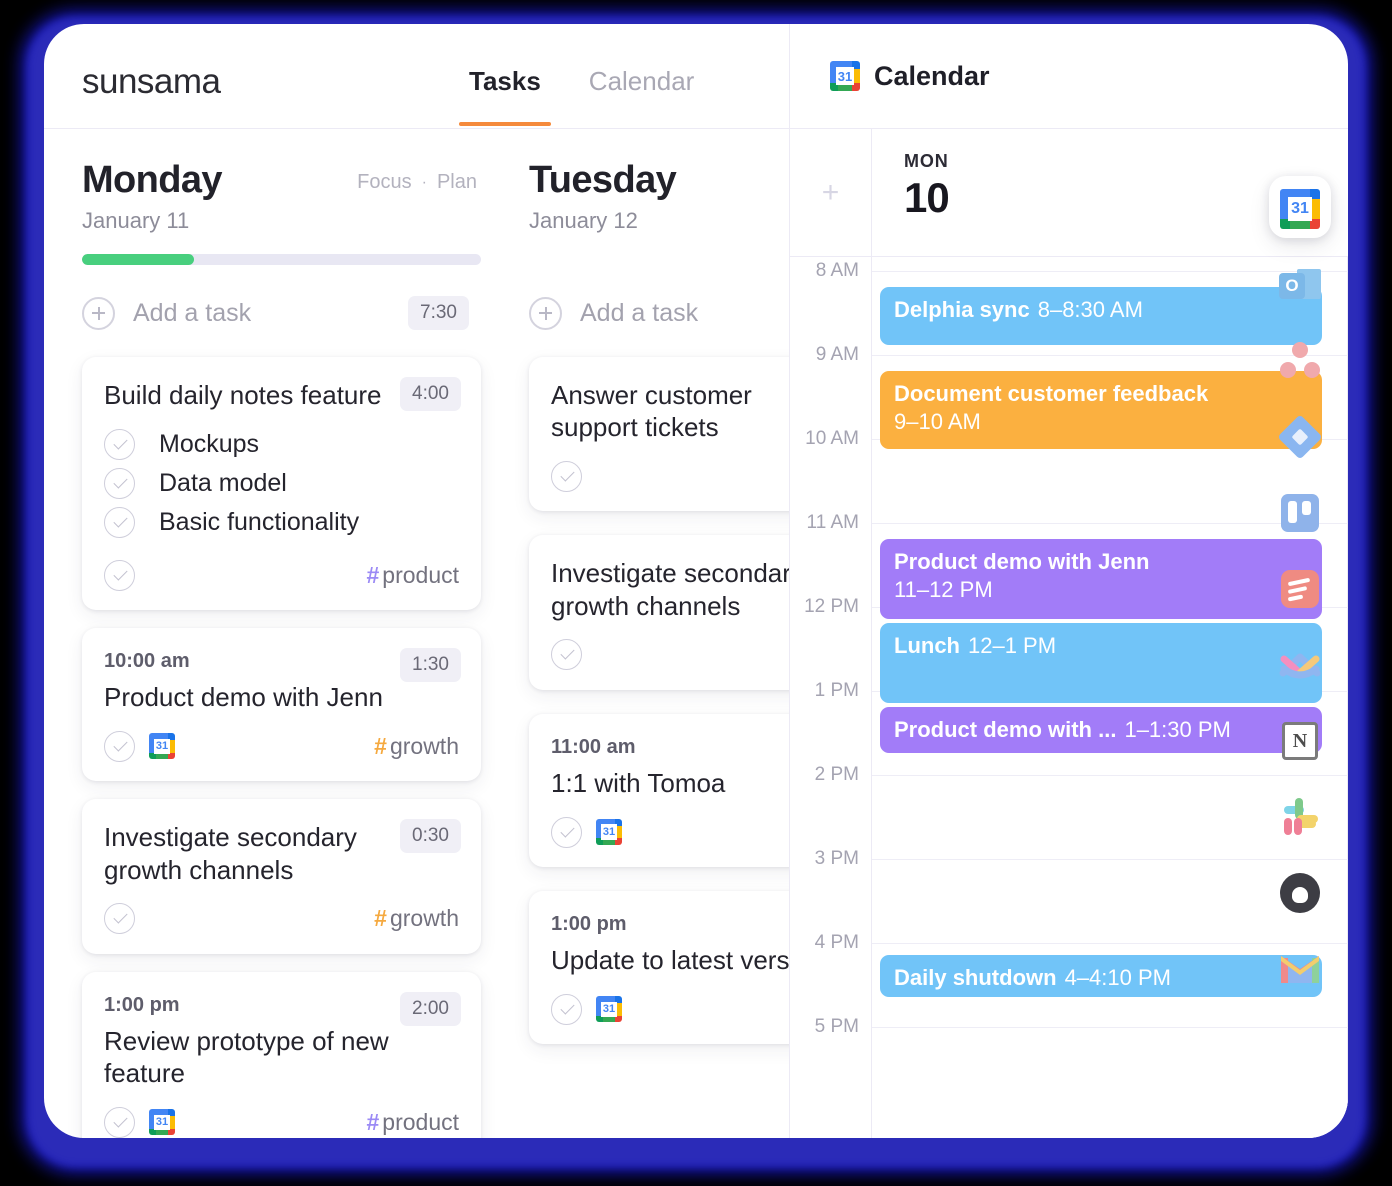 Image resolution: width=1392 pixels, height=1186 pixels. I want to click on rail-trello, so click(1300, 513).